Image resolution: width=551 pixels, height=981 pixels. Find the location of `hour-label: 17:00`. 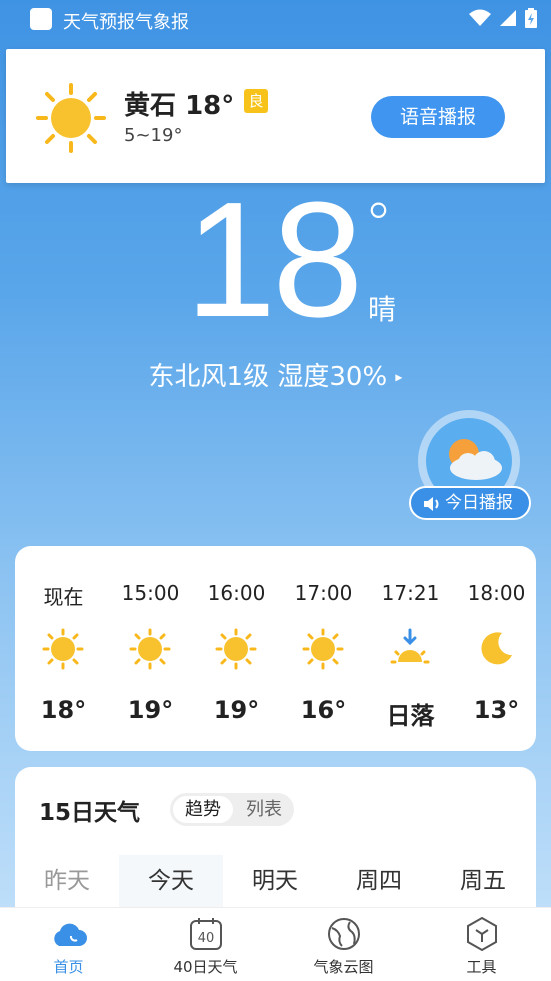

hour-label: 17:00 is located at coordinates (323, 593).